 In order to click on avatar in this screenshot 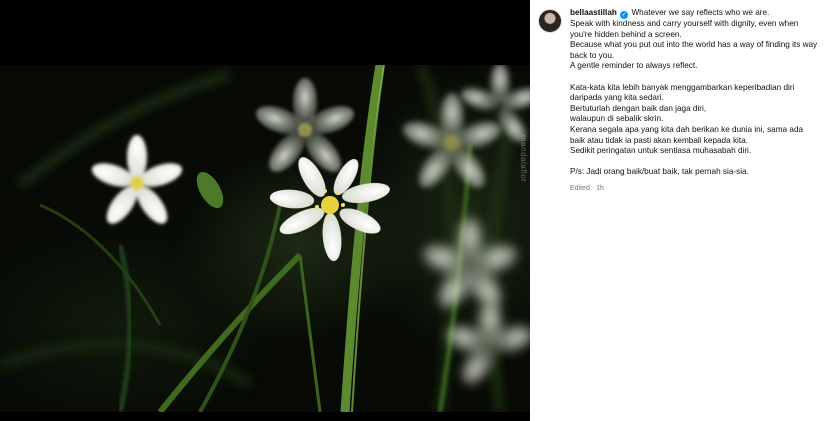, I will do `click(550, 21)`.